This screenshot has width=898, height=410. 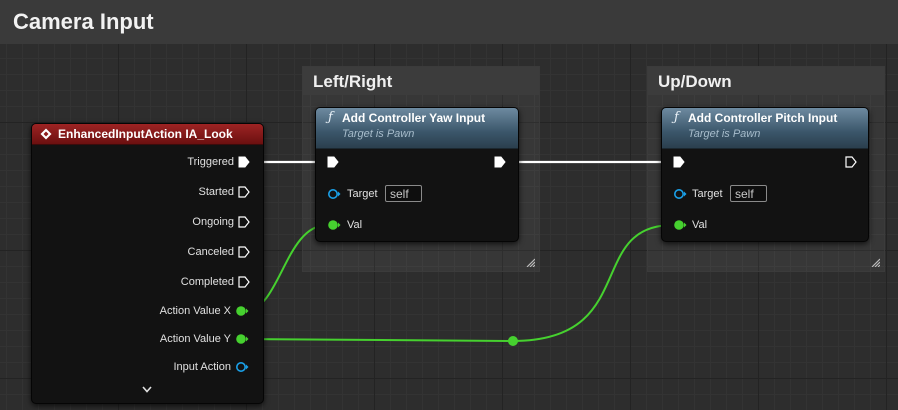 I want to click on reroute-node, so click(x=513, y=341).